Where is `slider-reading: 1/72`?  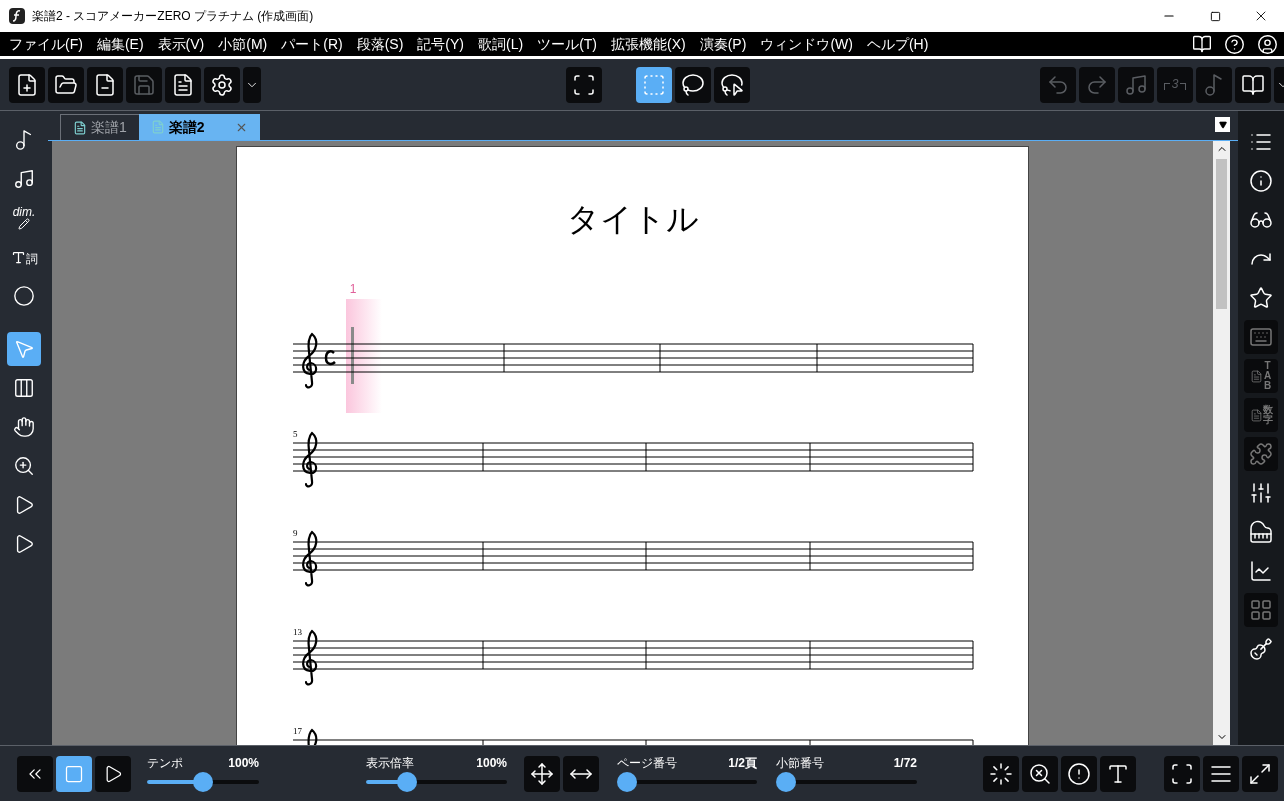
slider-reading: 1/72 is located at coordinates (905, 762).